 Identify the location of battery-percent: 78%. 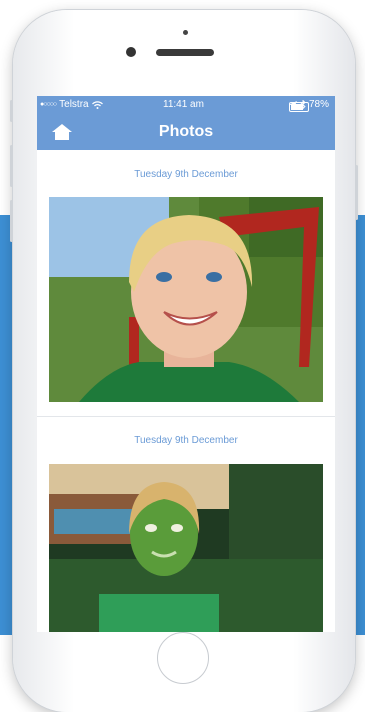
(318, 104).